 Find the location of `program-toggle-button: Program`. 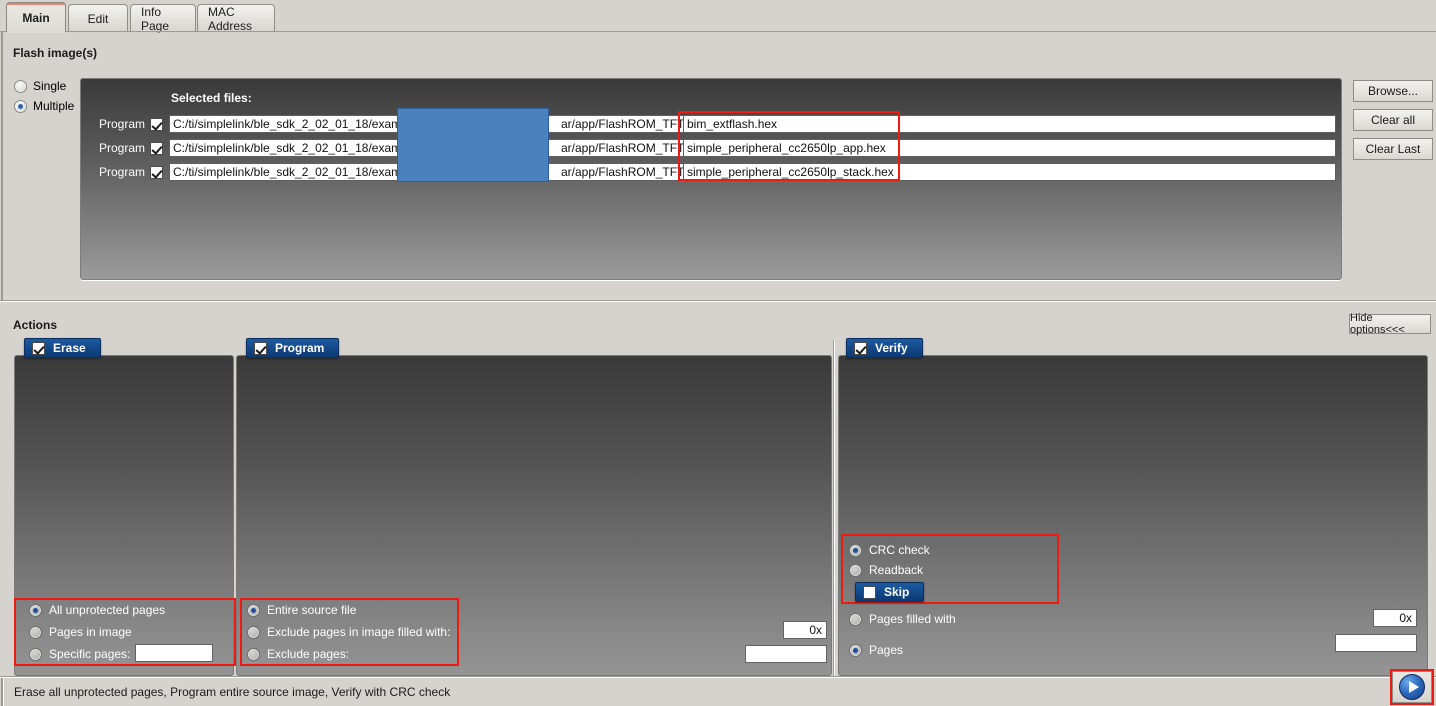

program-toggle-button: Program is located at coordinates (293, 348).